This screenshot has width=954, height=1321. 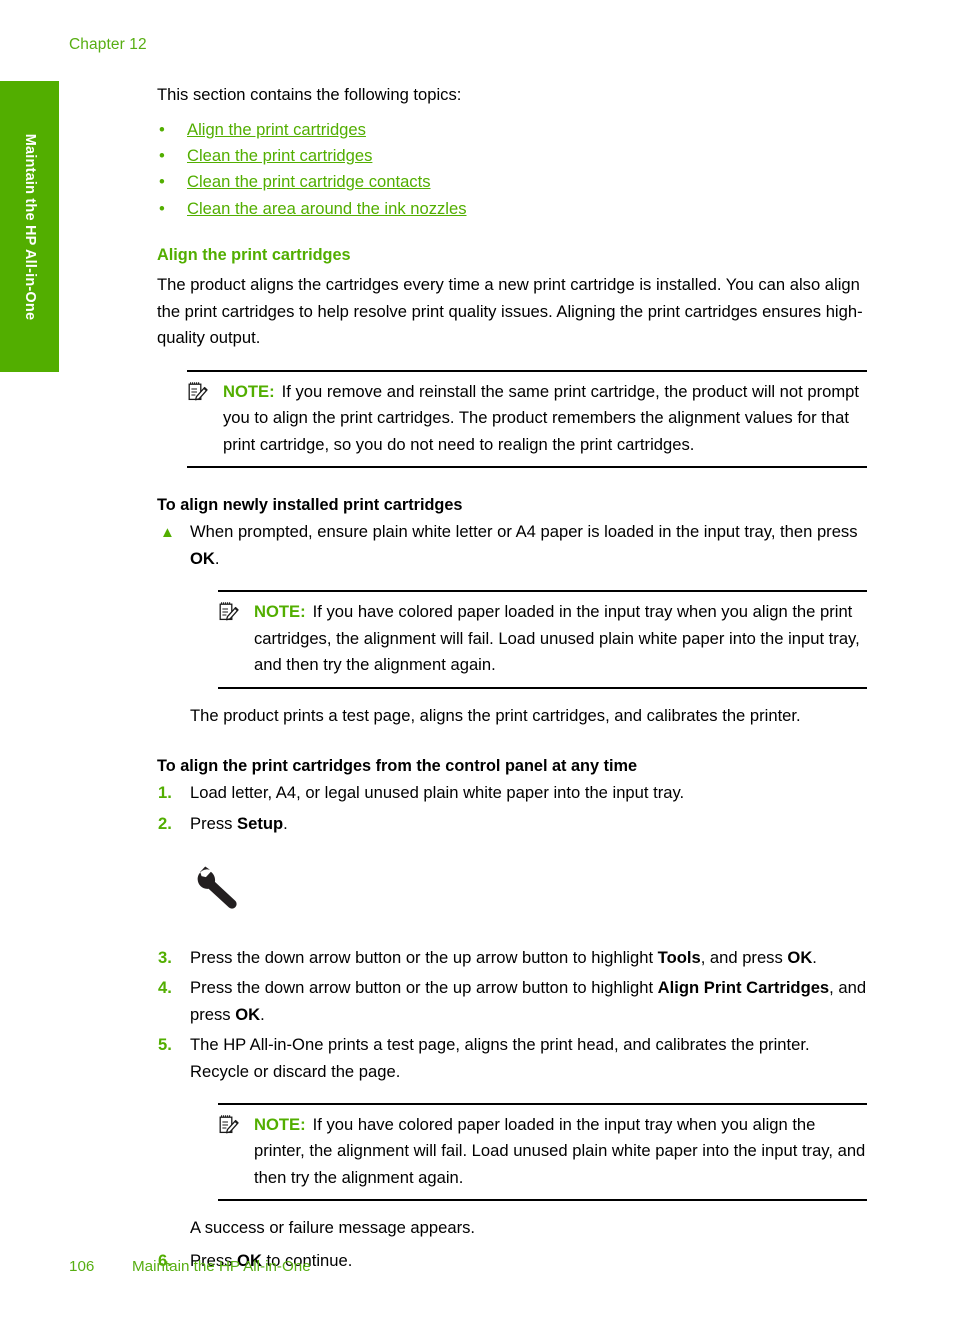 What do you see at coordinates (216, 892) in the screenshot?
I see `wrench-icon` at bounding box center [216, 892].